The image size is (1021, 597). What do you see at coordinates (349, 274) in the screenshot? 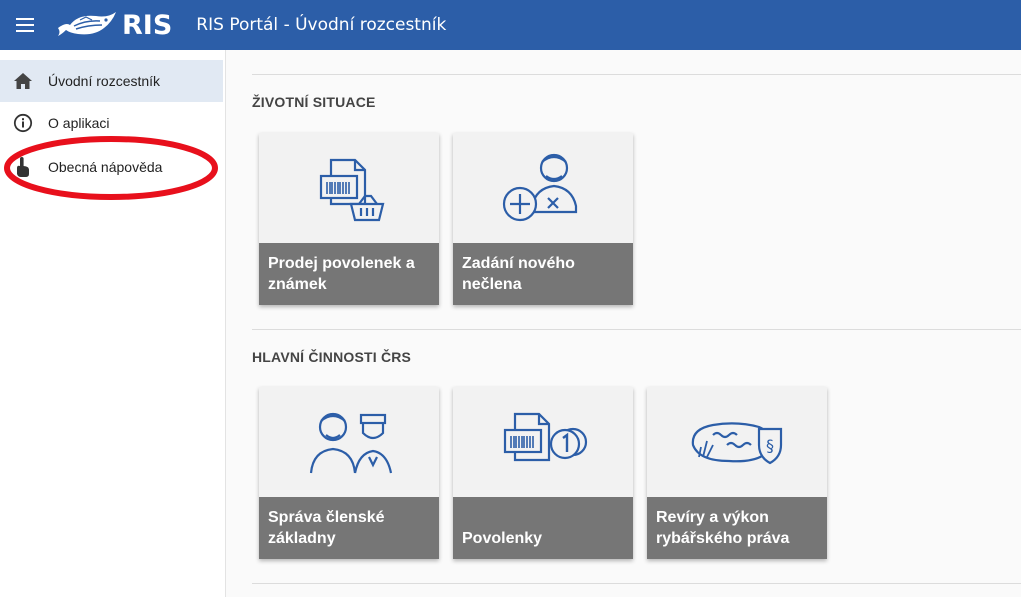
I see `tile-label: Prodej povolenek a známek` at bounding box center [349, 274].